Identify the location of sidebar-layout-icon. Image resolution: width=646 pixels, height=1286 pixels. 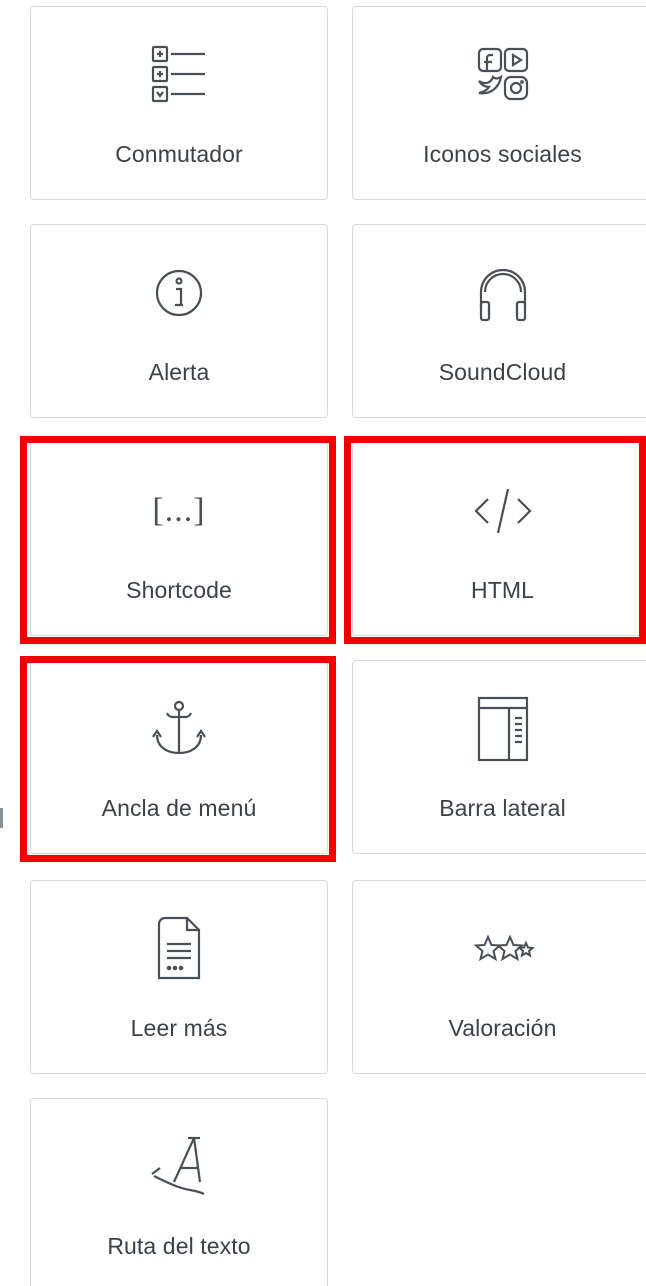
(499, 729).